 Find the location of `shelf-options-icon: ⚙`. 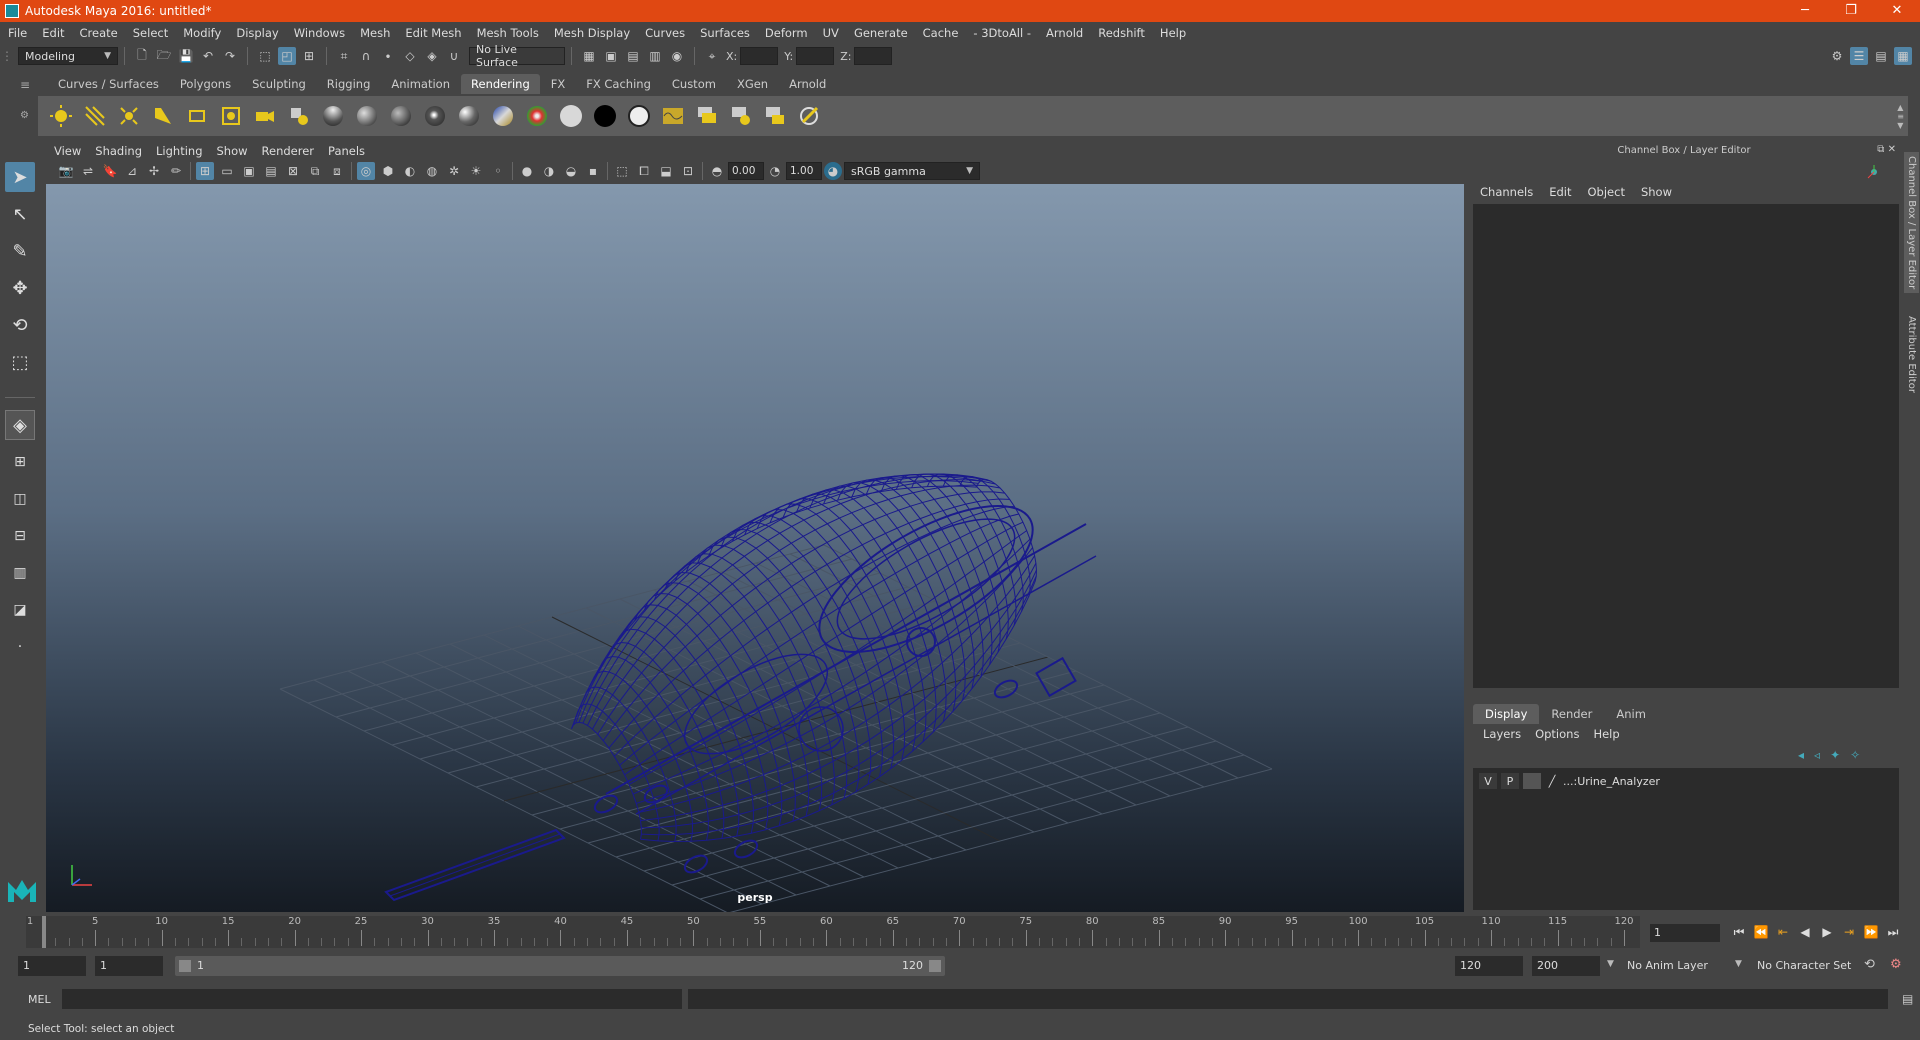

shelf-options-icon: ⚙ is located at coordinates (24, 115).